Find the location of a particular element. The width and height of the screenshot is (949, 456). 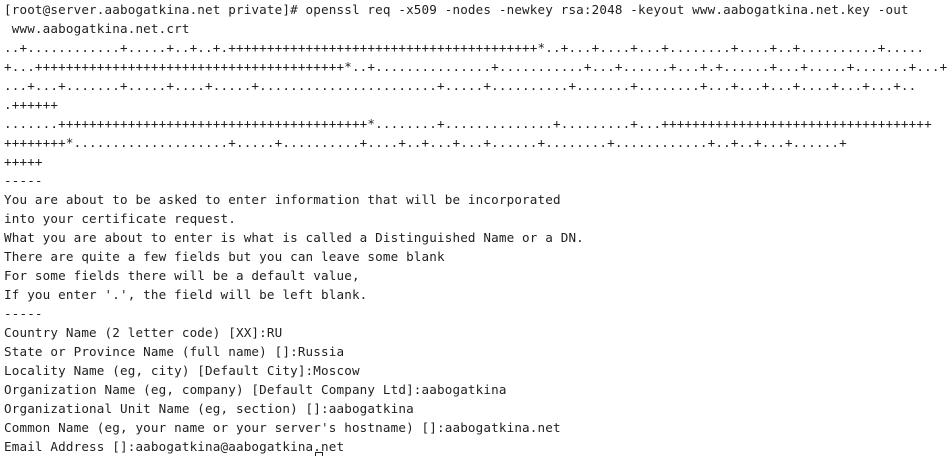

terminal-line-keygen-progress: +++++ is located at coordinates (23, 161).